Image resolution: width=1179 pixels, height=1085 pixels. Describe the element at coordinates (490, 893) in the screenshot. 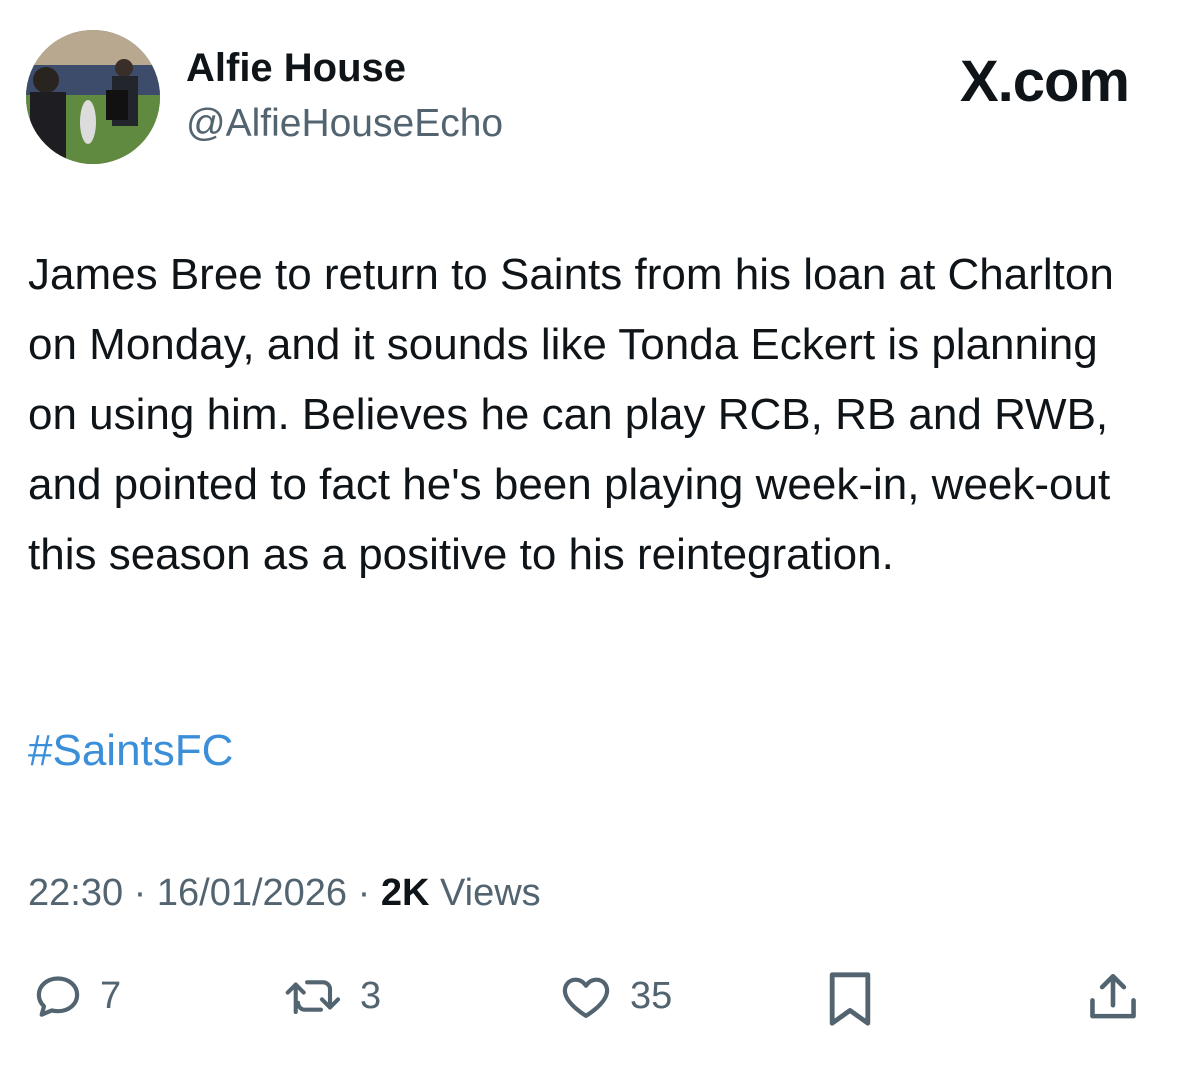

I see `views-label: Views` at that location.